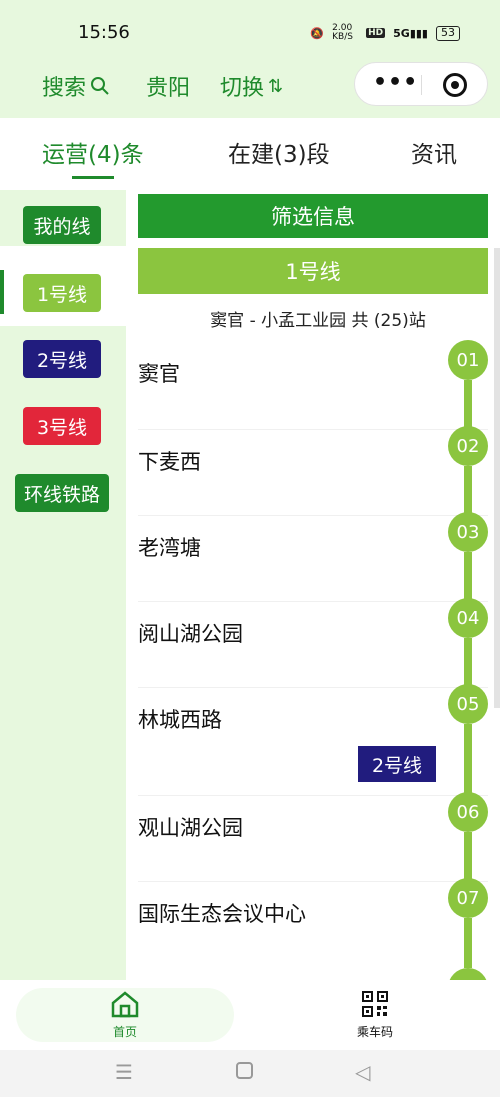 This screenshot has height=1097, width=500. Describe the element at coordinates (169, 548) in the screenshot. I see `station-name: 老湾塘` at that location.